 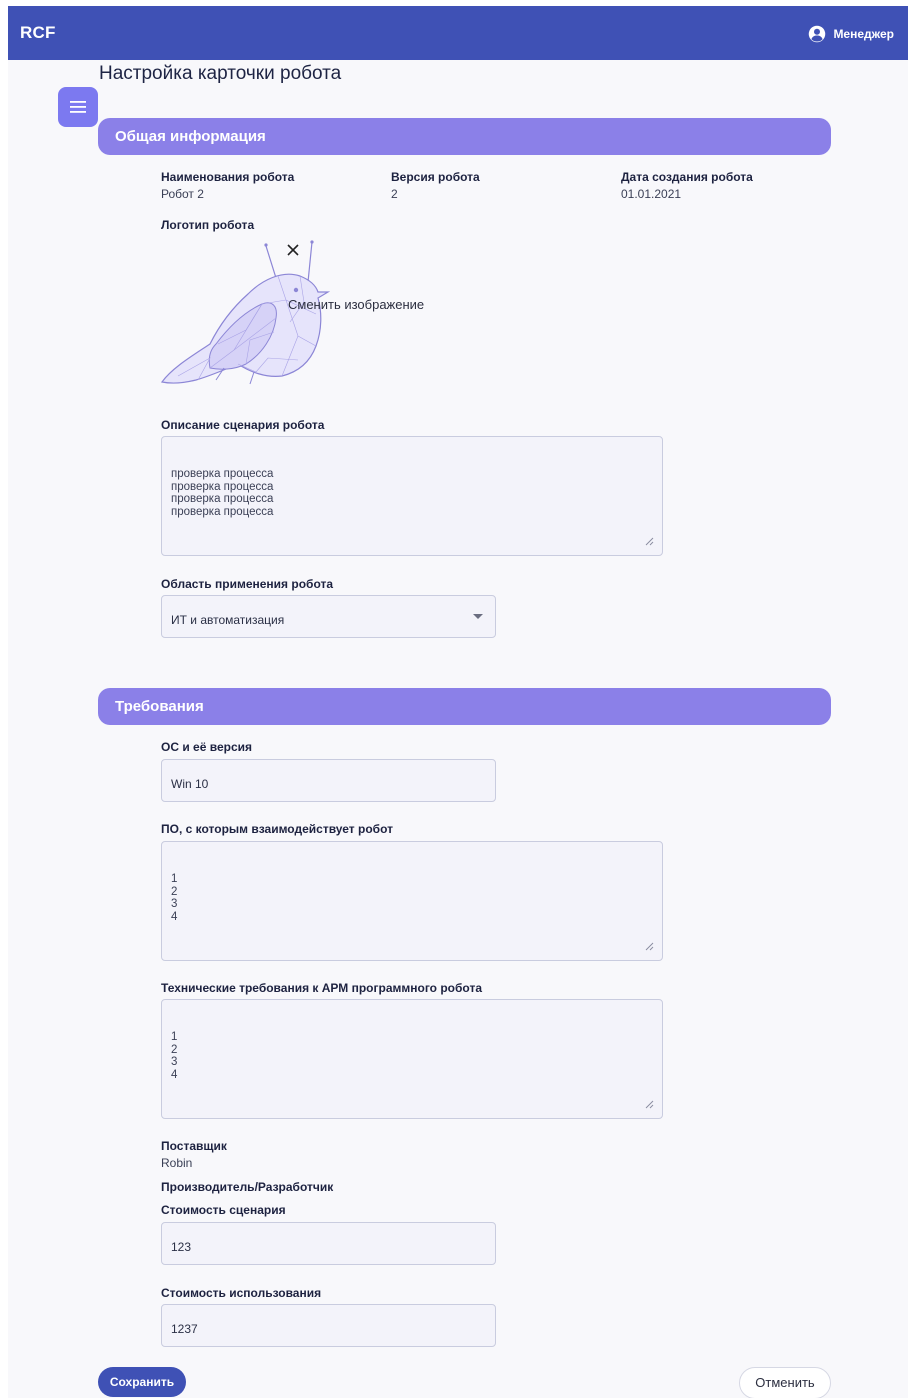 I want to click on user-menu: Менеджер, so click(x=851, y=34).